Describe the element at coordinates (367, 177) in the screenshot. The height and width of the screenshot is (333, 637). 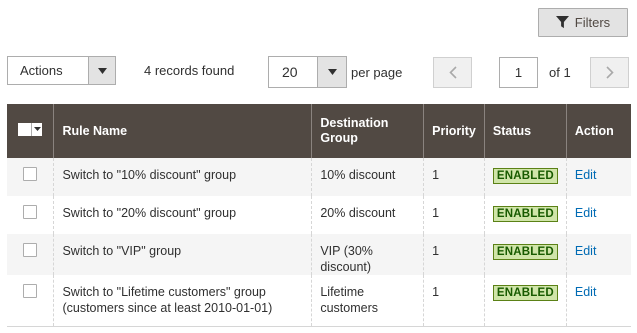
I see `destination-group-cell: 10% discount` at that location.